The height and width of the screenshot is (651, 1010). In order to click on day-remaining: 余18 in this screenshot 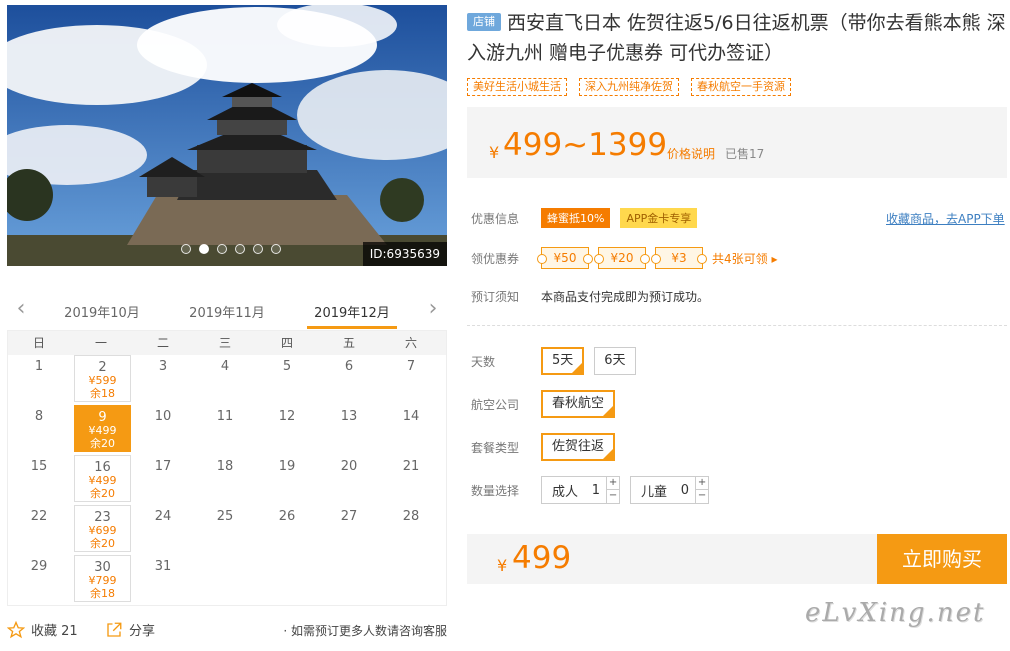, I will do `click(102, 593)`.